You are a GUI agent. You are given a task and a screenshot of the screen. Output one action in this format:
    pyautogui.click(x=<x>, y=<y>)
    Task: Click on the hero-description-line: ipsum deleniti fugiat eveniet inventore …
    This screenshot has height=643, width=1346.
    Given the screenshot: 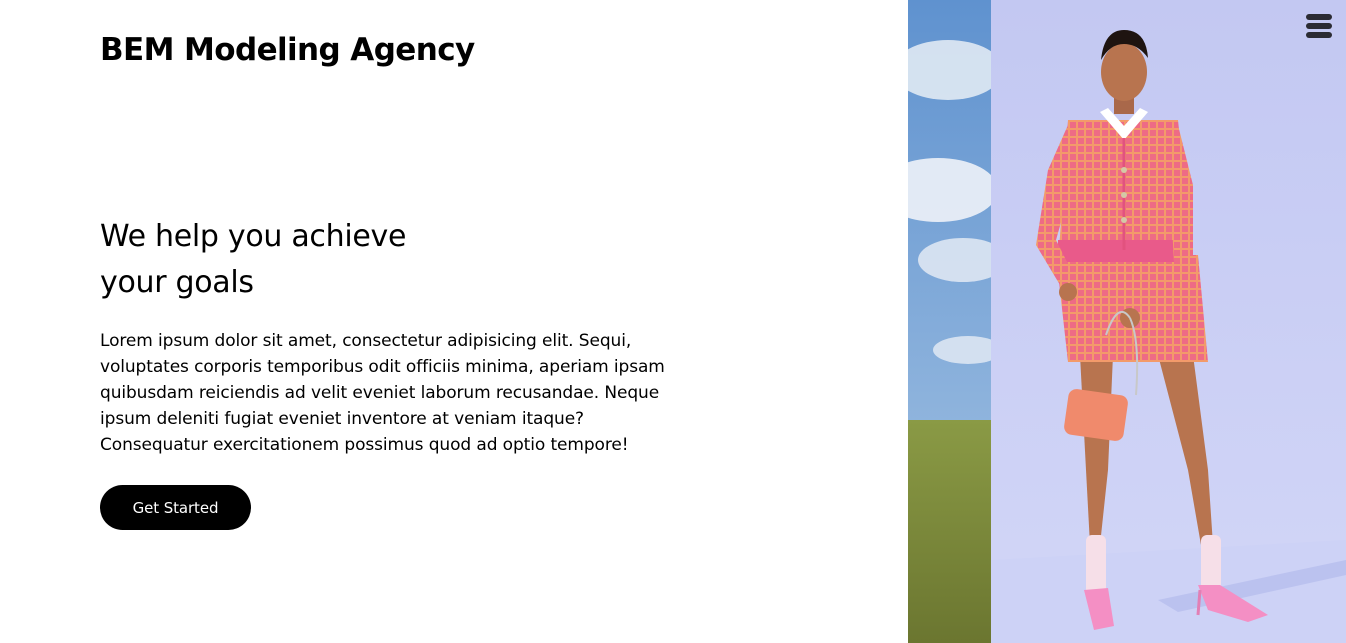 What is the action you would take?
    pyautogui.click(x=342, y=419)
    